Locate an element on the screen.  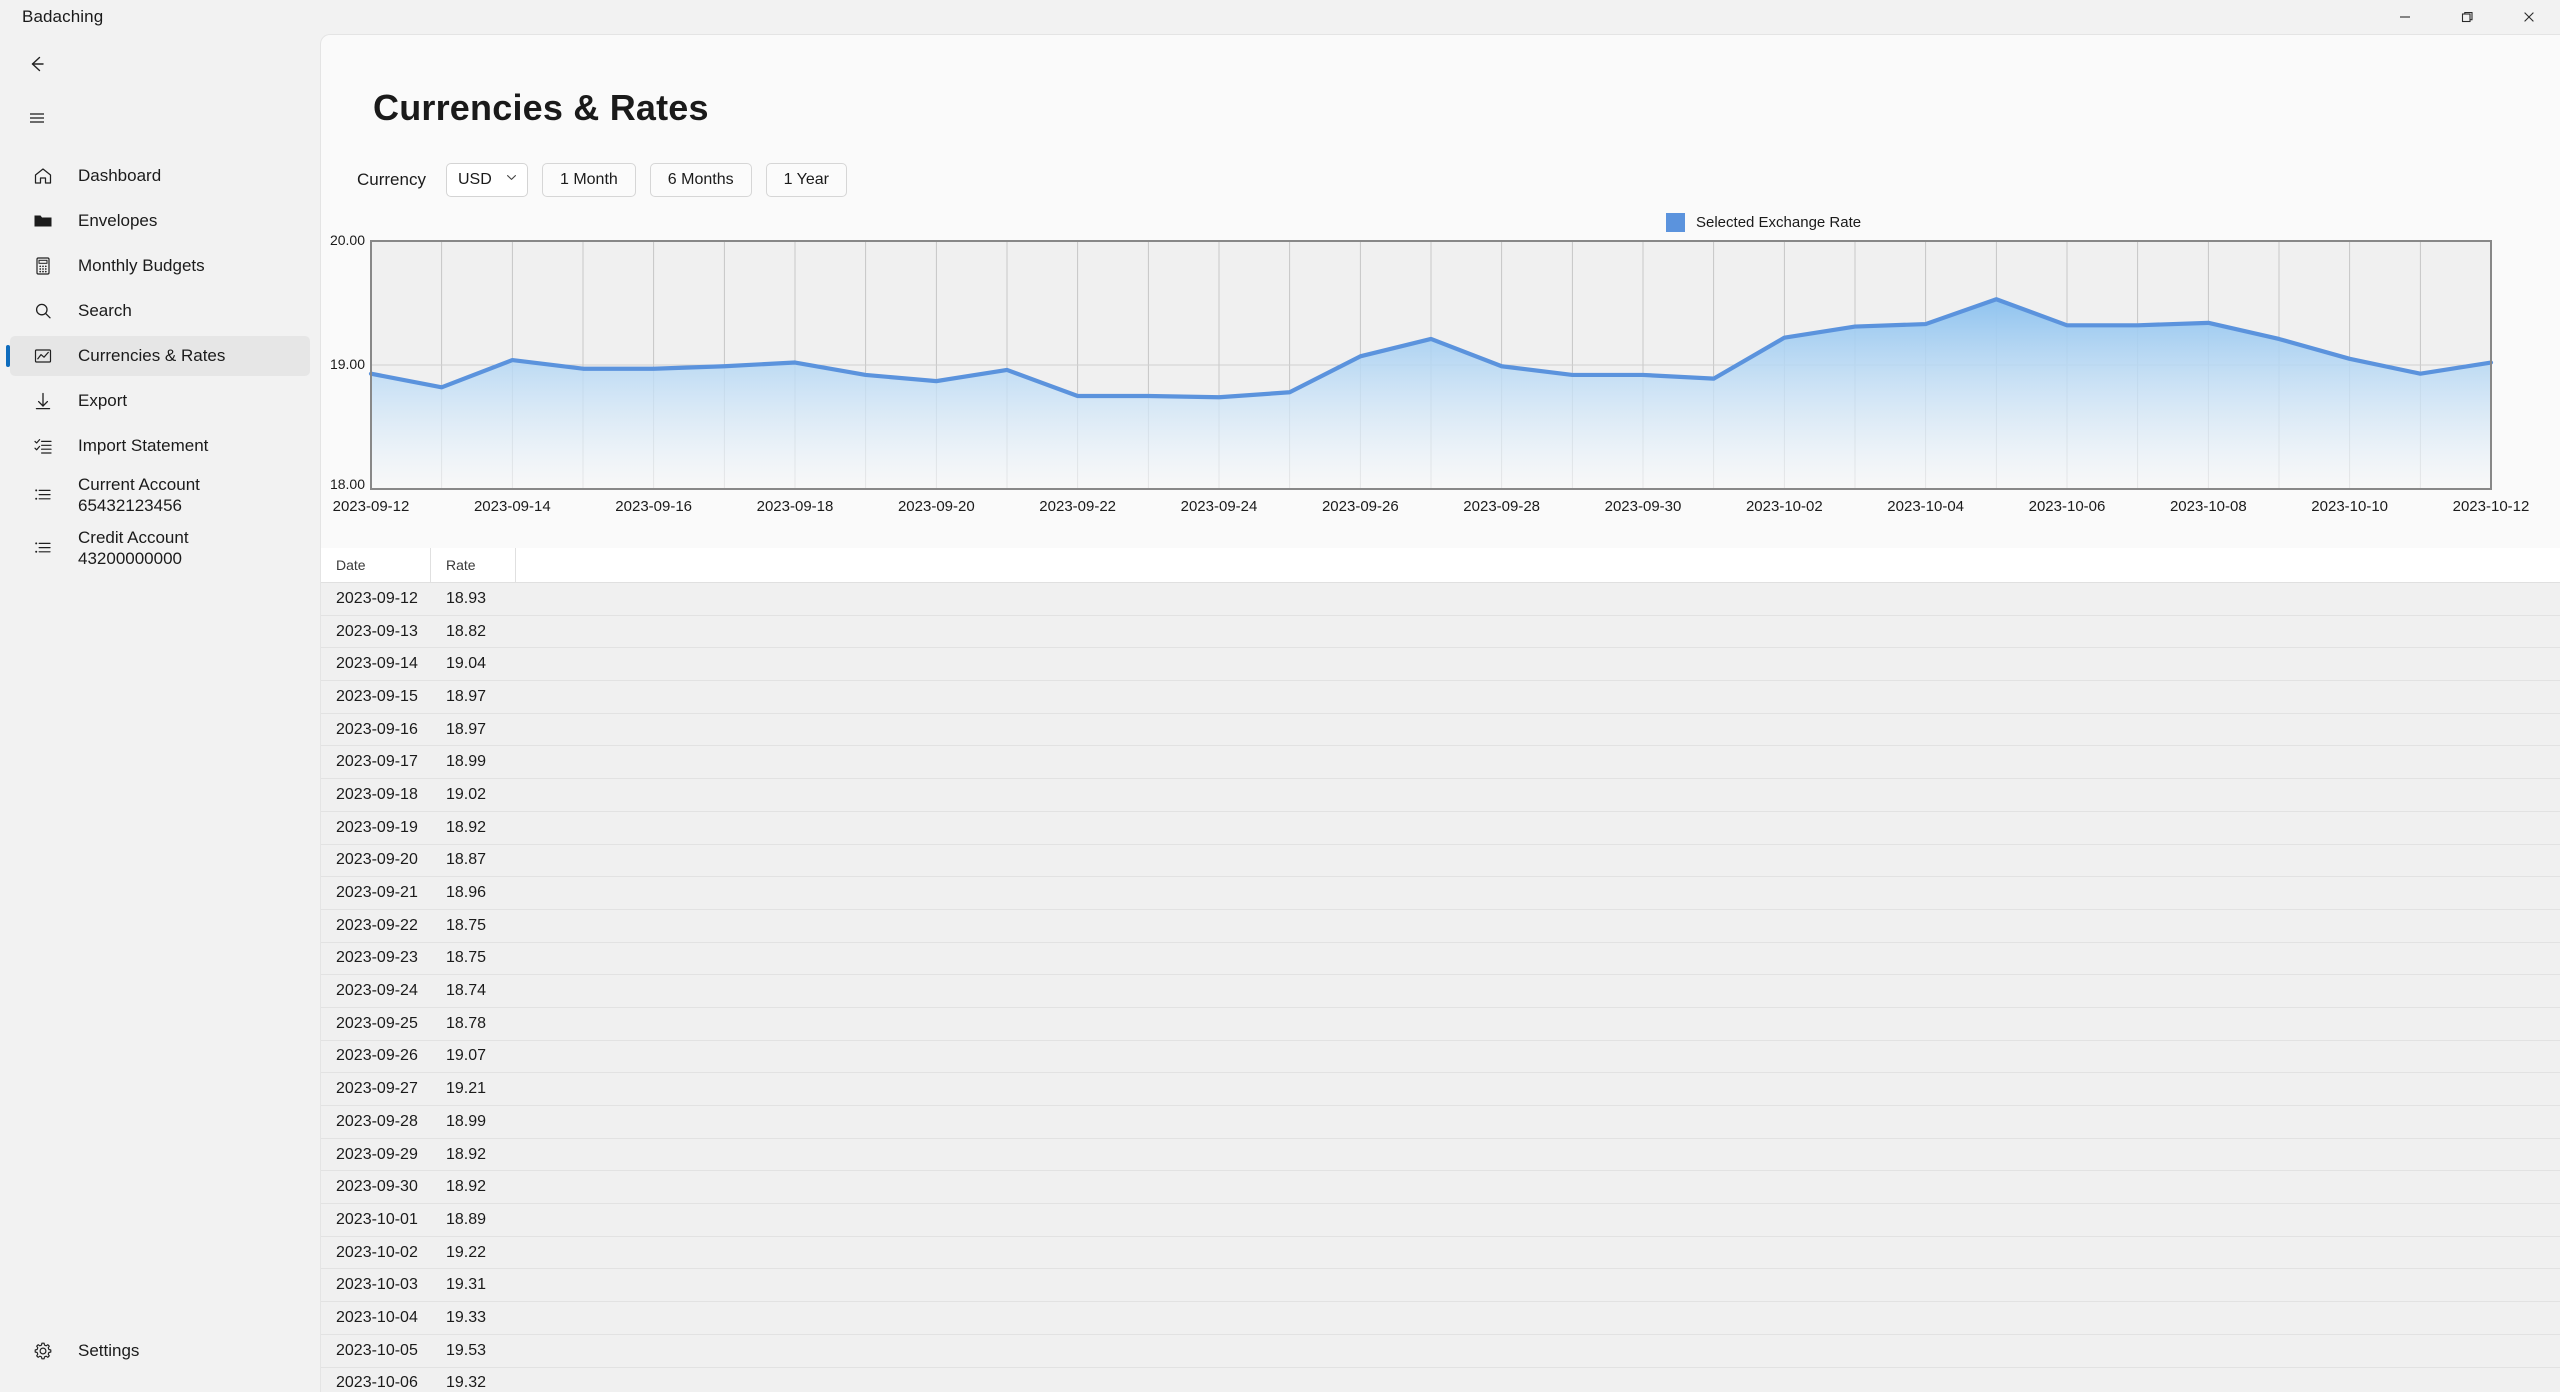
cell-rate: 18.74 is located at coordinates (466, 991).